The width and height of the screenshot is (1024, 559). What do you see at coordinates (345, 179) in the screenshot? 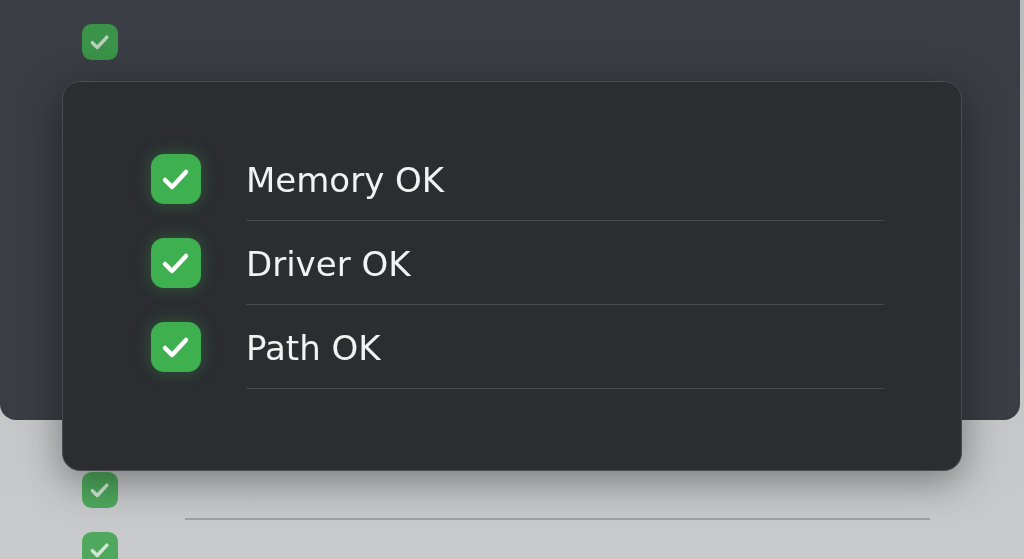
I see `status-label: Memory OK` at bounding box center [345, 179].